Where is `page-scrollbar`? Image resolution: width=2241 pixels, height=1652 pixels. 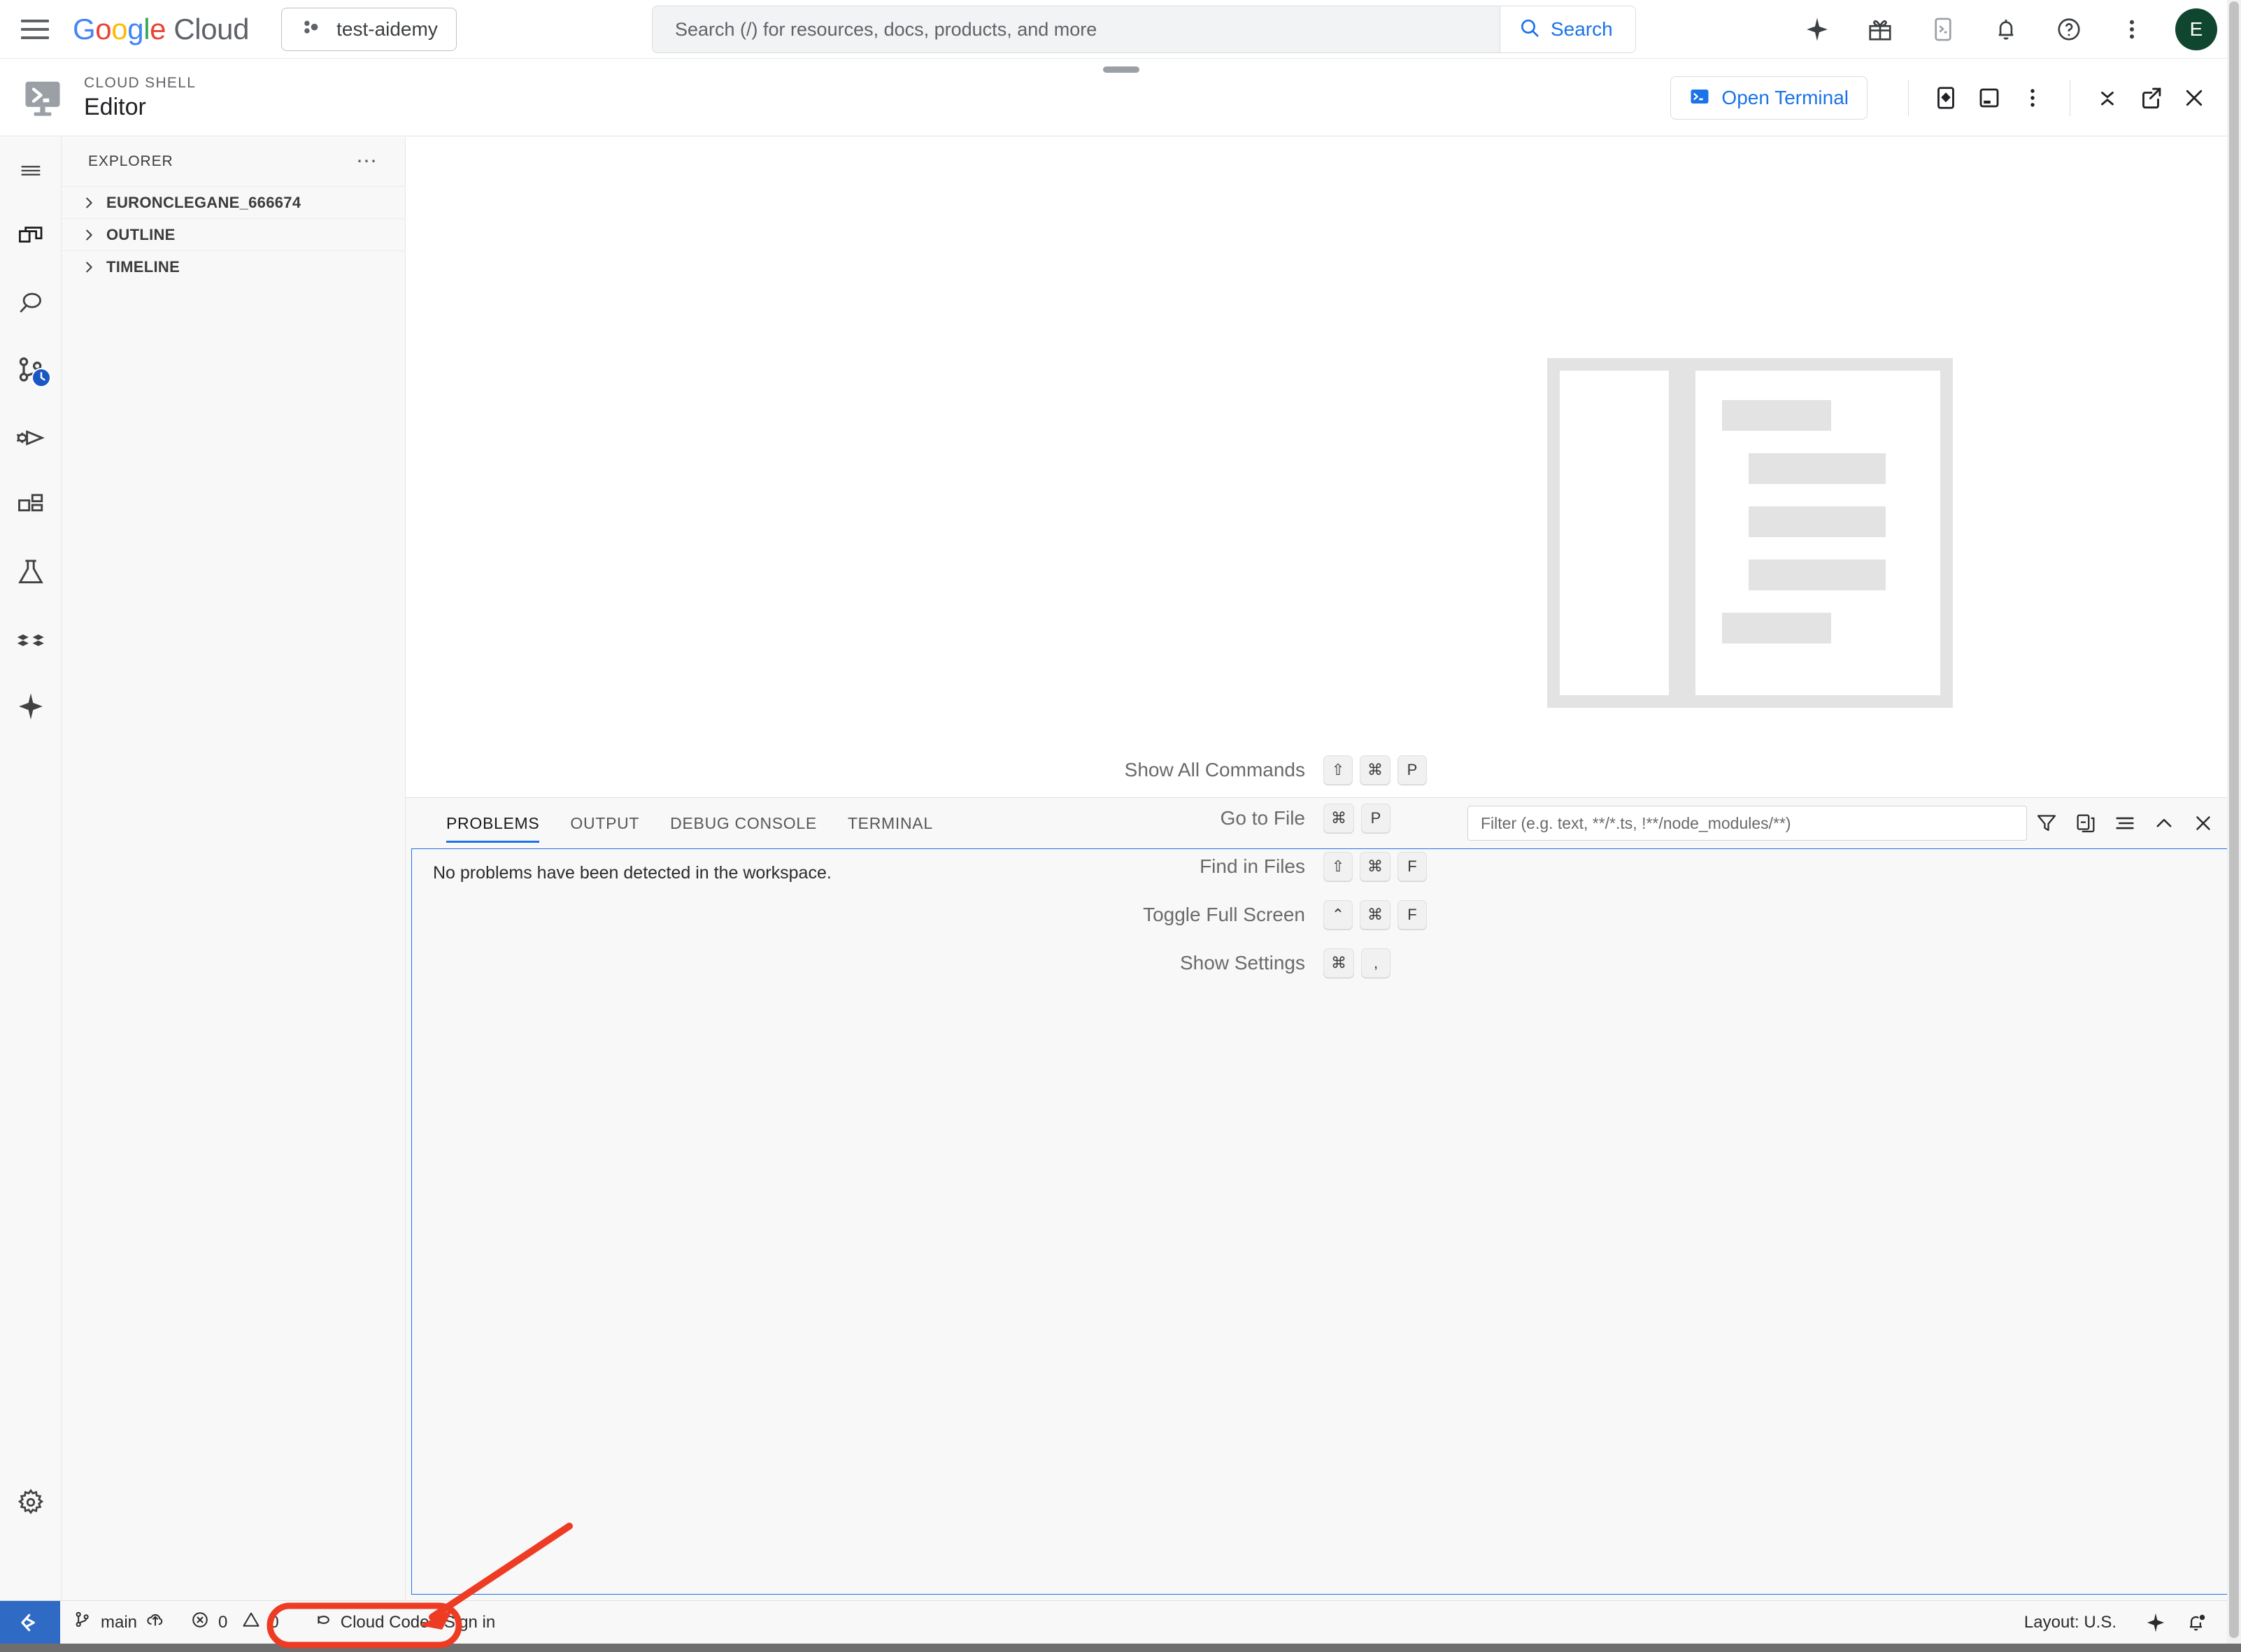 page-scrollbar is located at coordinates (2234, 826).